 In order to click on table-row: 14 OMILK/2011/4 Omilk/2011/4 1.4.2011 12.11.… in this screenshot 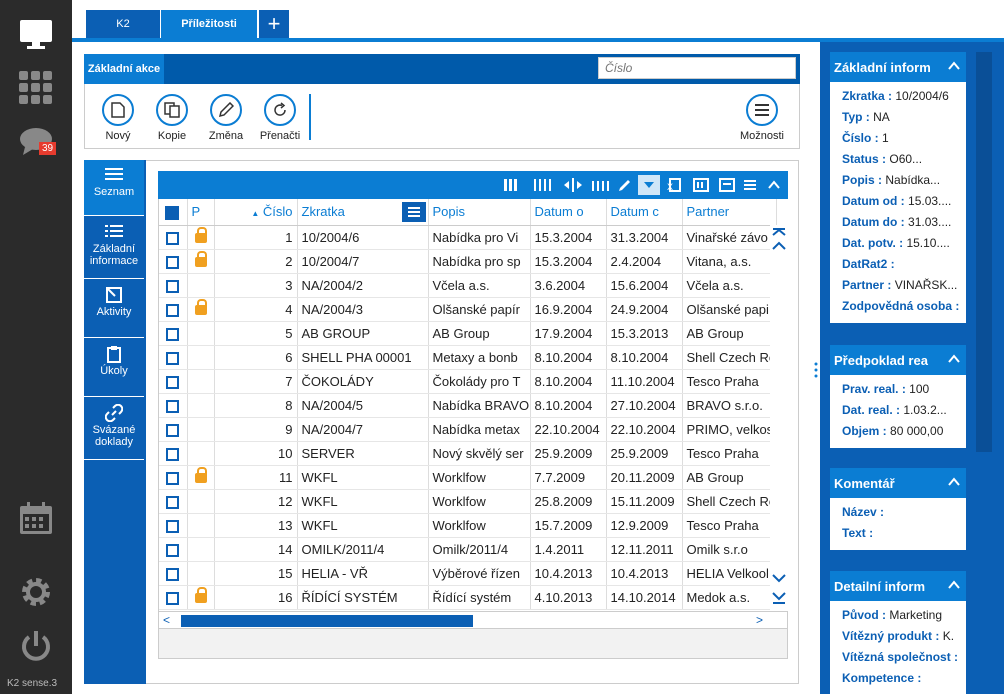, I will do `click(468, 549)`.